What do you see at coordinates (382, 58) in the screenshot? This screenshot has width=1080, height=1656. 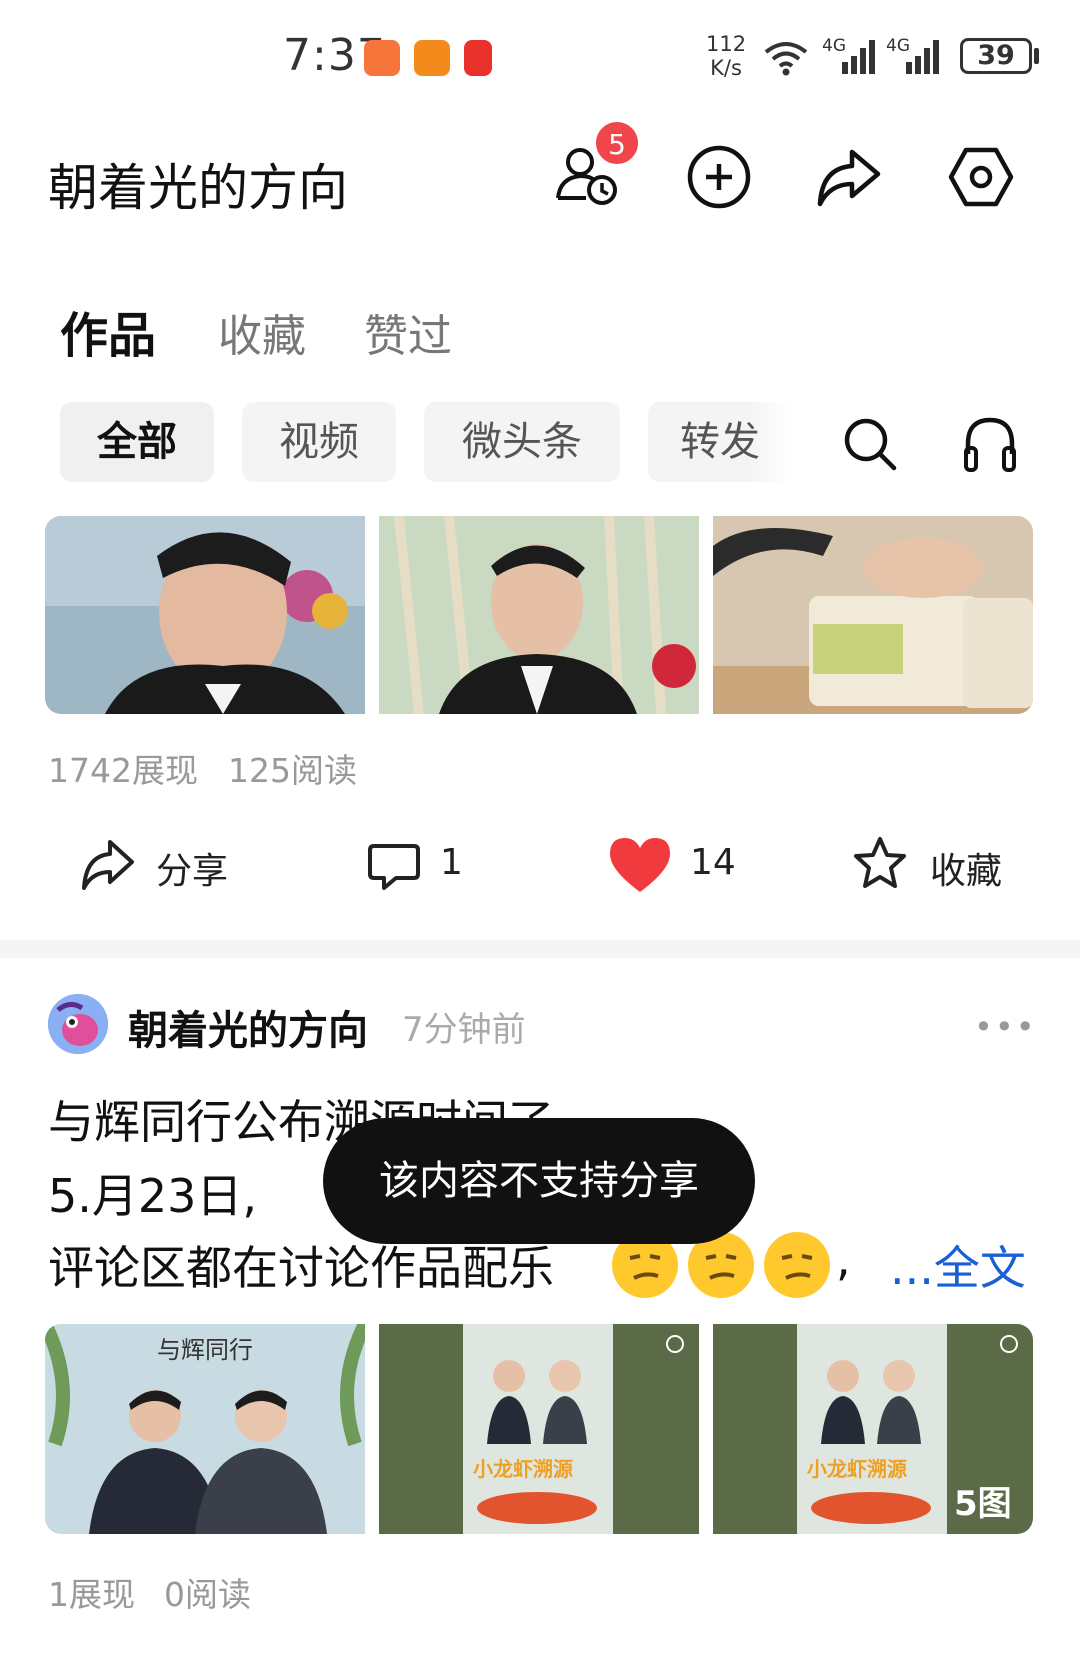 I see `app-notification-icon` at bounding box center [382, 58].